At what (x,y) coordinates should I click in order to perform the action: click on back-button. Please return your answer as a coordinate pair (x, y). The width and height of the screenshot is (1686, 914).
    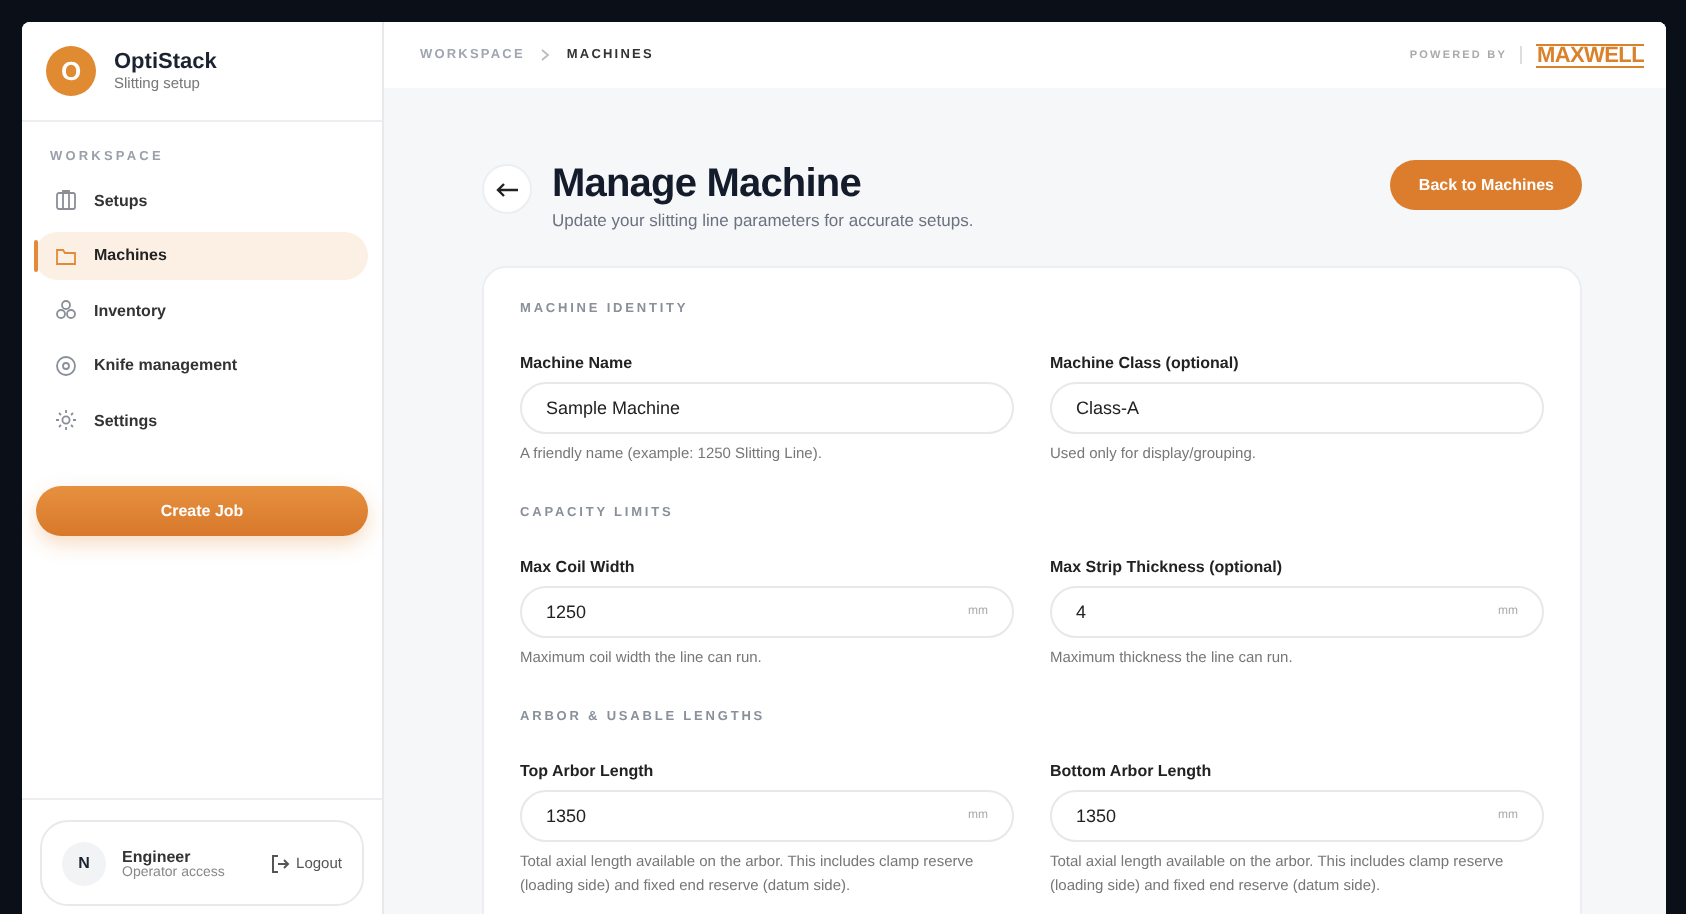
    Looking at the image, I should click on (507, 189).